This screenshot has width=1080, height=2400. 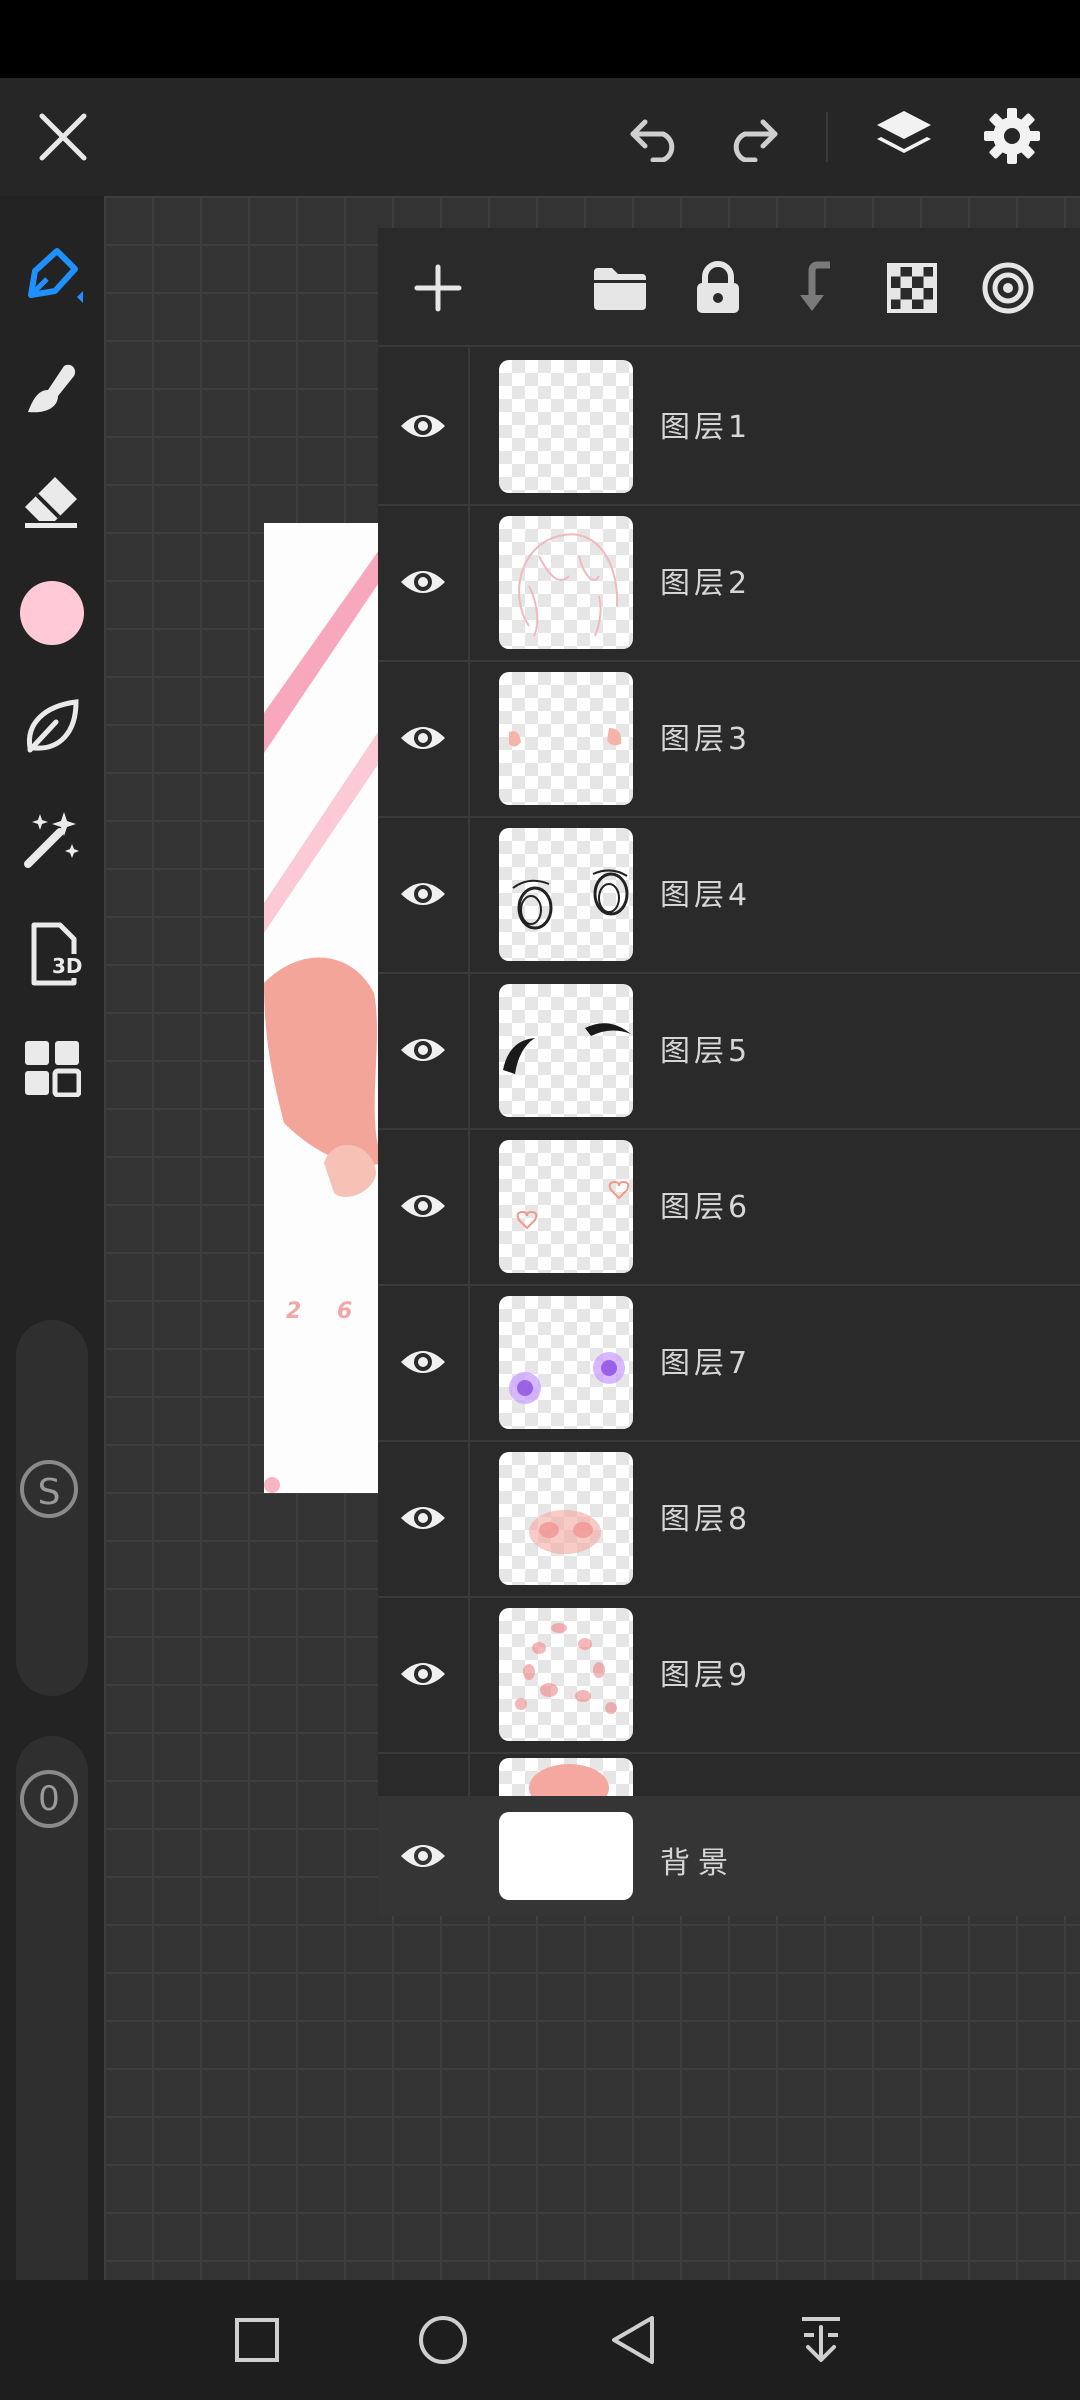 I want to click on grid-icon, so click(x=52, y=1068).